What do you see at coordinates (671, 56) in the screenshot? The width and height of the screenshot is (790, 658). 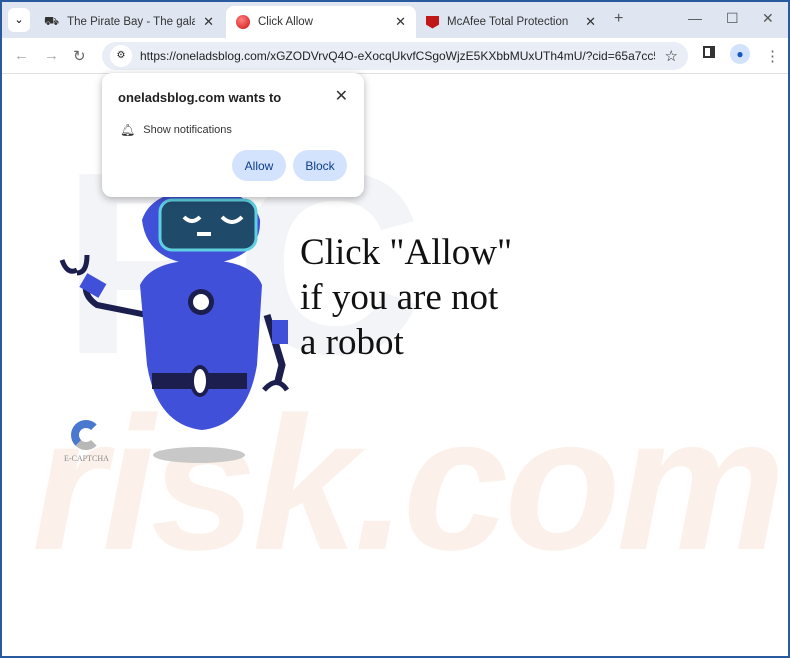 I see `bookmark-star-icon: ☆` at bounding box center [671, 56].